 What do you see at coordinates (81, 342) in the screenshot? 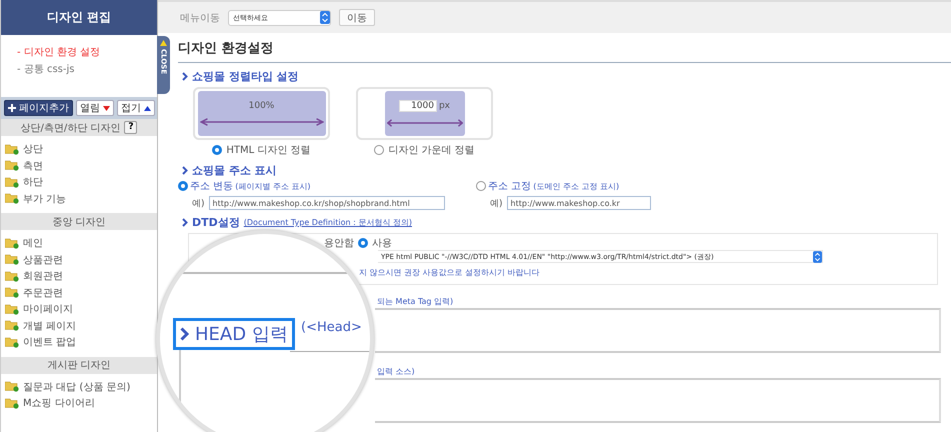
I see `tree-item: 이벤트 팝업` at bounding box center [81, 342].